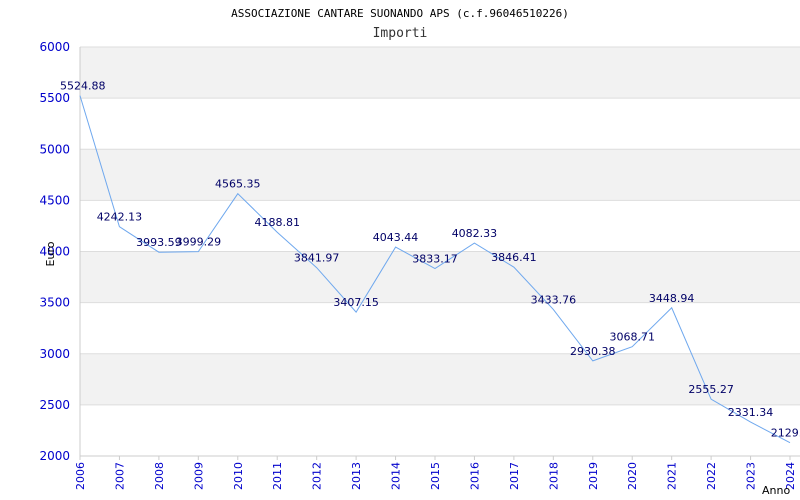 This screenshot has height=500, width=800. What do you see at coordinates (593, 351) in the screenshot?
I see `data-label: 2930.38` at bounding box center [593, 351].